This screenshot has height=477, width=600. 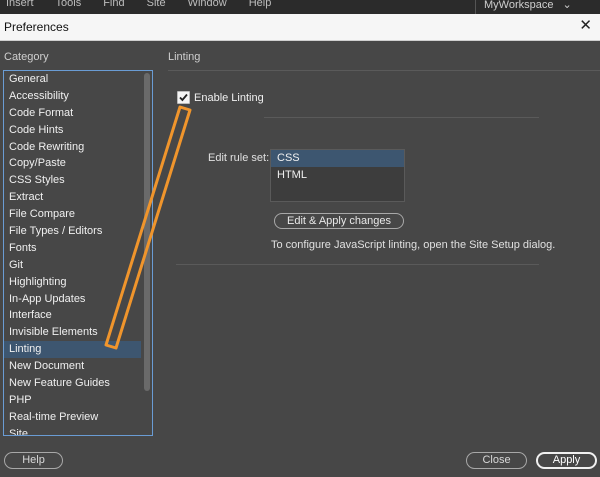 I want to click on category-item-interface: Interface, so click(x=72, y=315).